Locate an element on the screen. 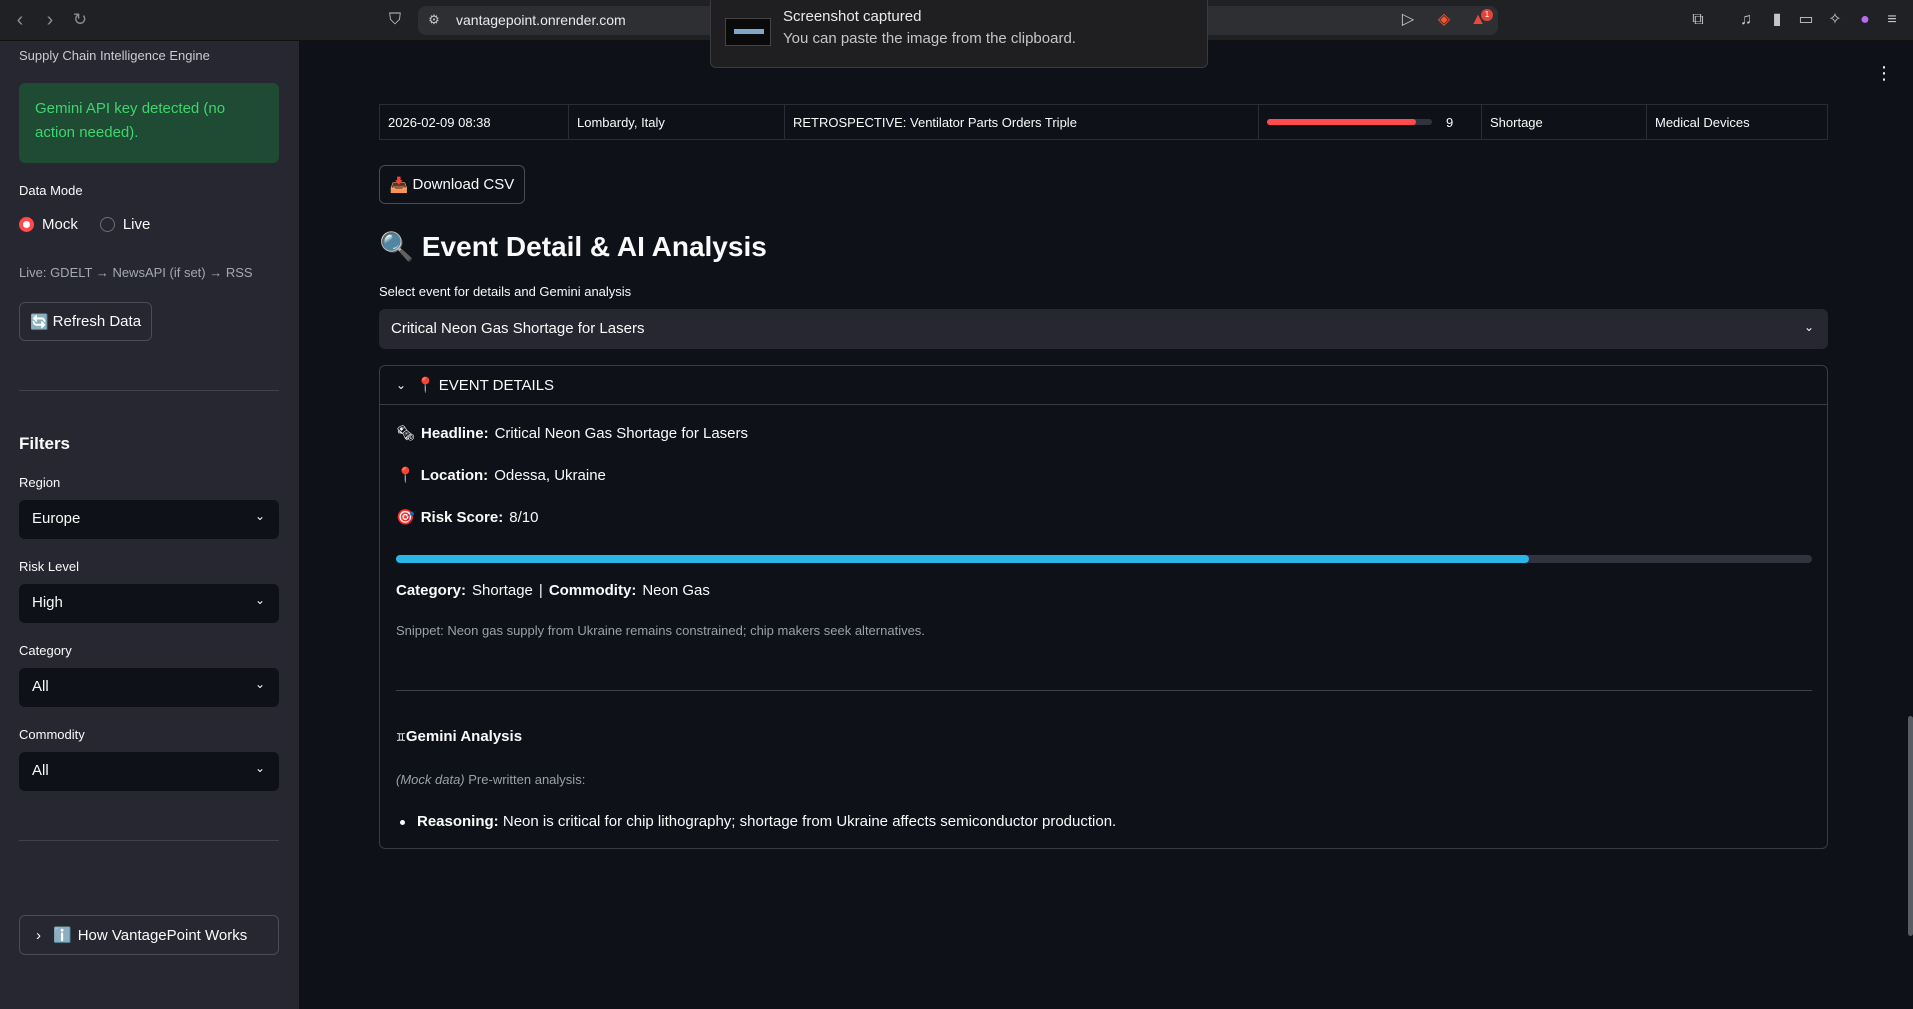  share-icon: ▷ is located at coordinates (1408, 20).